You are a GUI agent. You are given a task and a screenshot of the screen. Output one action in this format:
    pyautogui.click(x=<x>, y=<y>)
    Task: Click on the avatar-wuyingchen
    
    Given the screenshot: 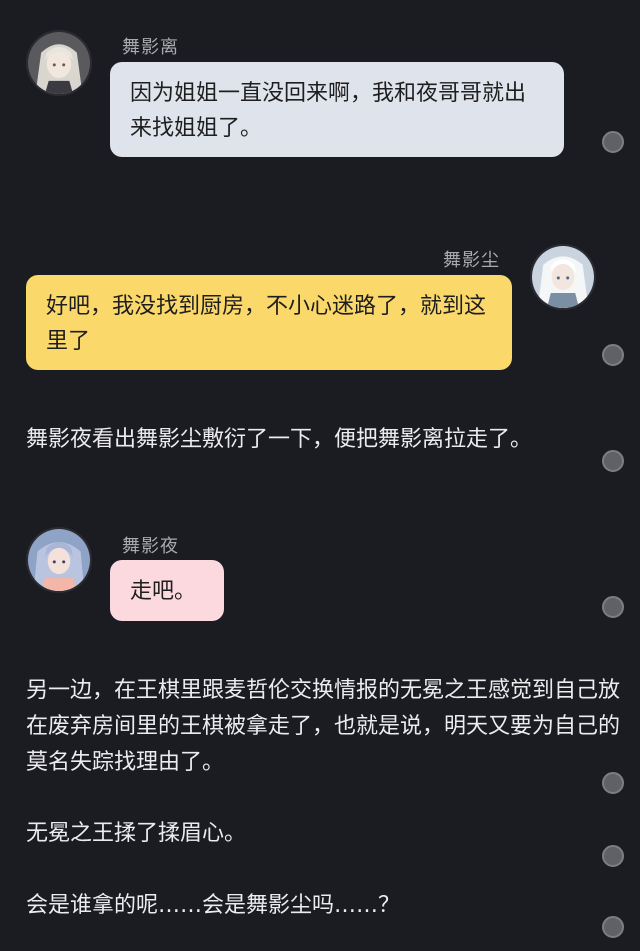 What is the action you would take?
    pyautogui.click(x=563, y=277)
    